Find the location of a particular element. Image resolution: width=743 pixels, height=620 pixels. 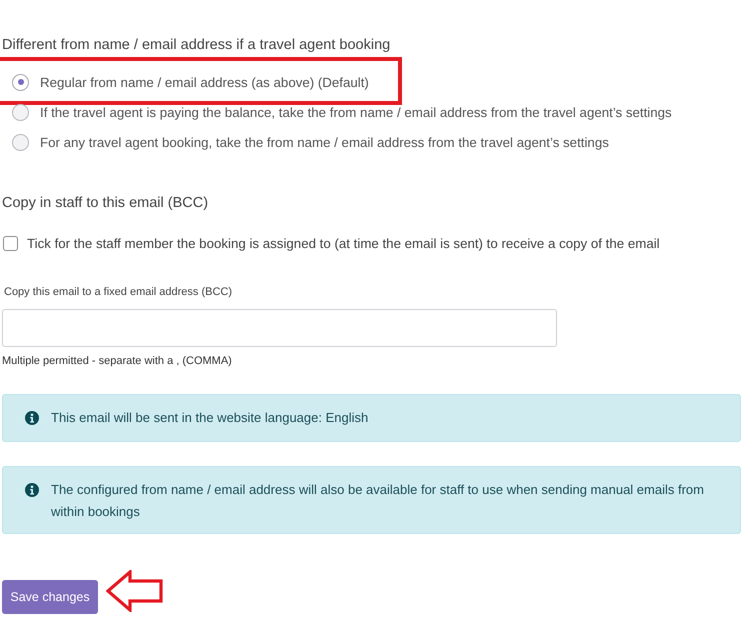

help-text: Multiple permitted - separate with a , (COMMA) is located at coordinates (117, 361).